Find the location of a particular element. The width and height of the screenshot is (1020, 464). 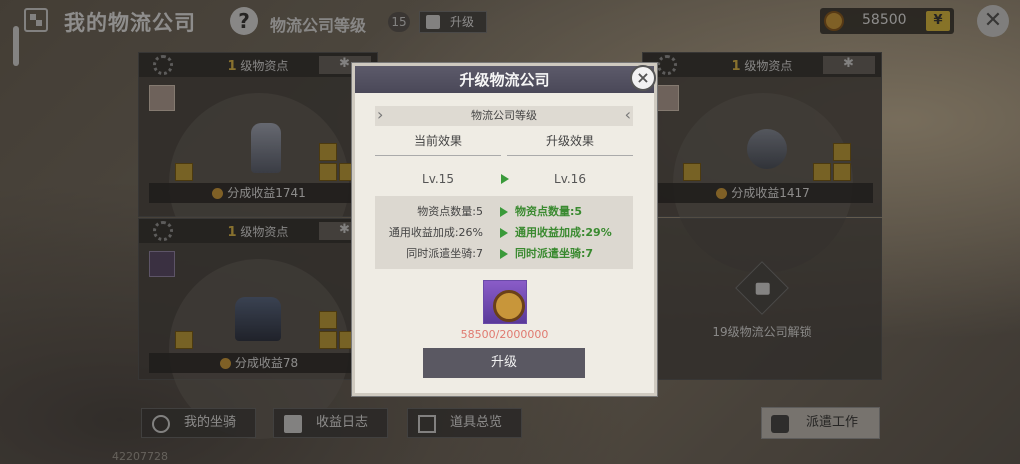

stat-current: 物资点数量:5 is located at coordinates (450, 211).